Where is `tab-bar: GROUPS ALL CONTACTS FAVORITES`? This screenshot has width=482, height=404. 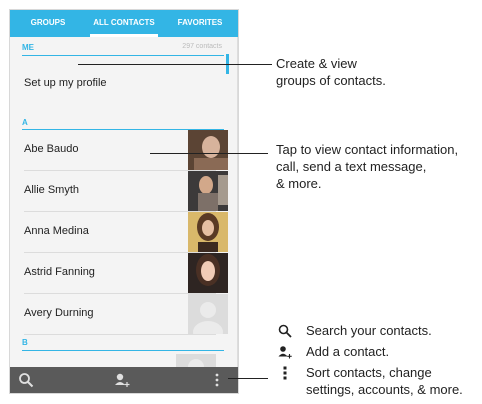 tab-bar: GROUPS ALL CONTACTS FAVORITES is located at coordinates (124, 23).